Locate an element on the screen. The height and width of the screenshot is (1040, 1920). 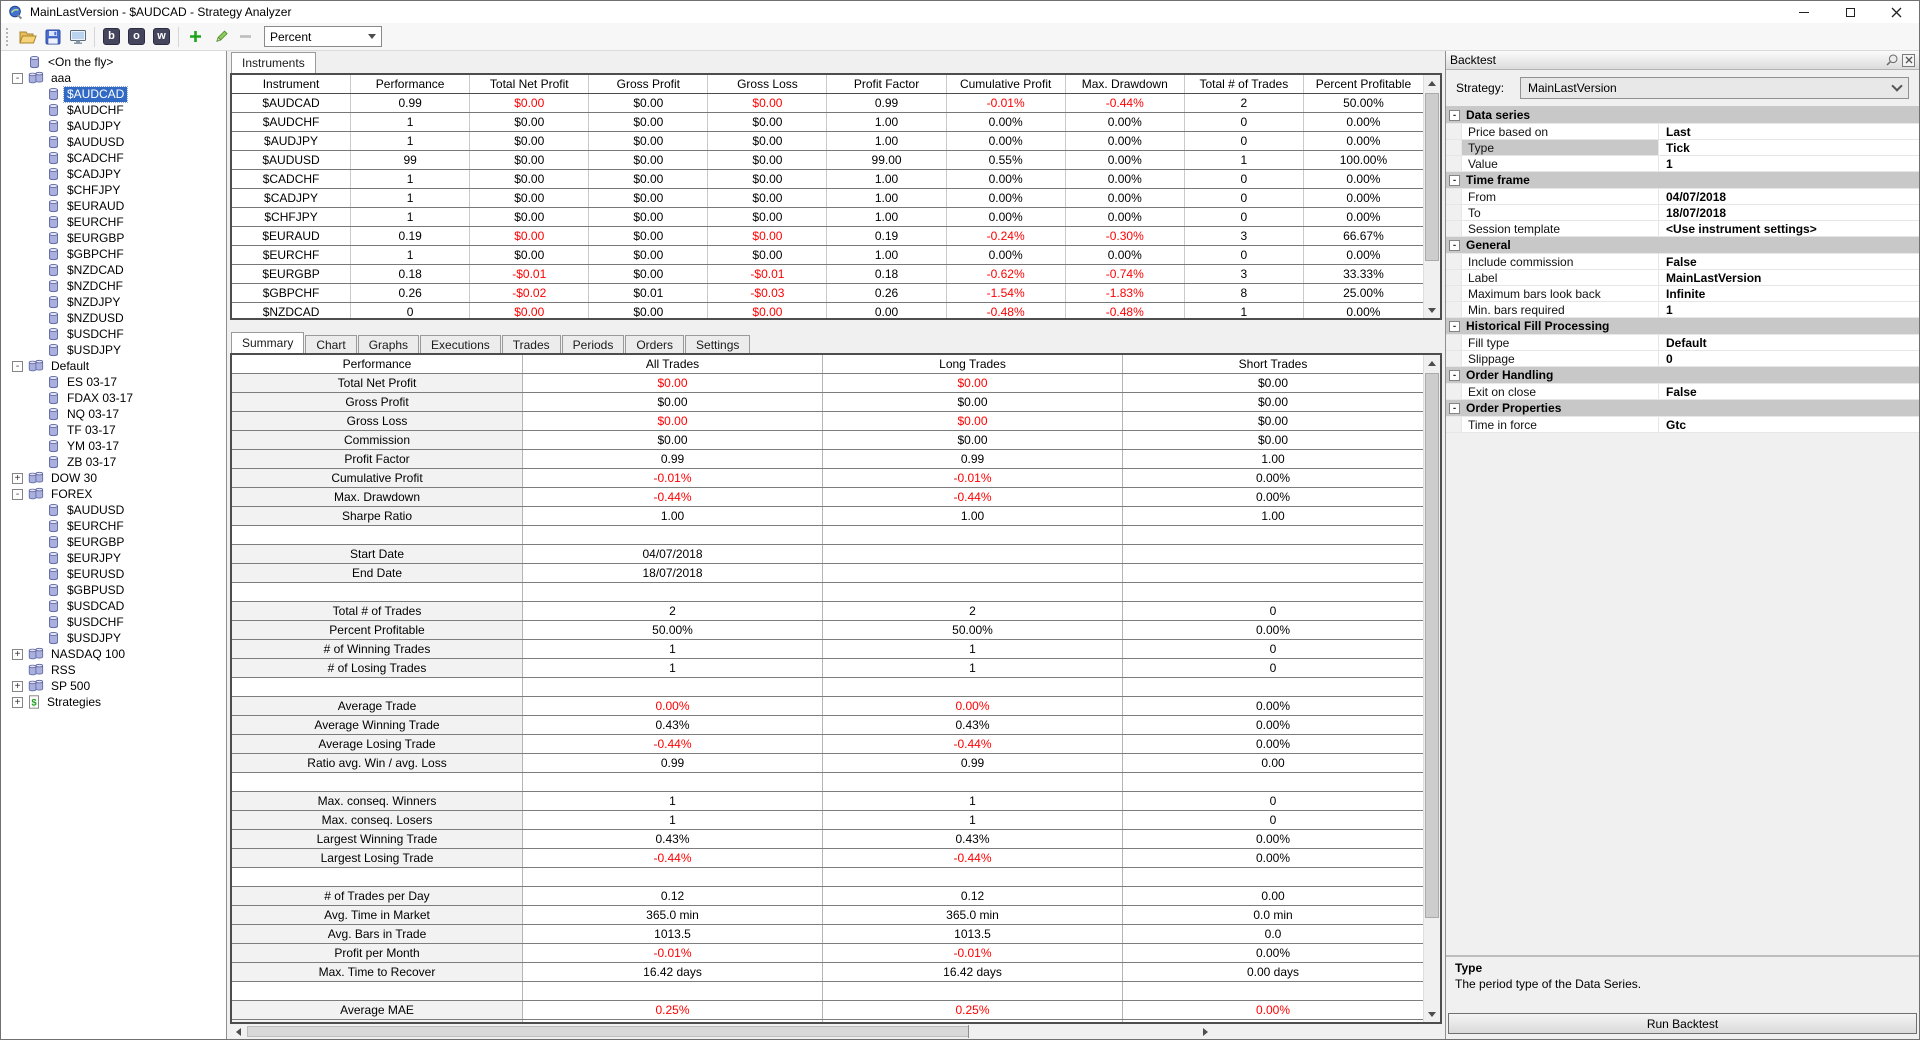
property-name: Fill type is located at coordinates (1560, 342).